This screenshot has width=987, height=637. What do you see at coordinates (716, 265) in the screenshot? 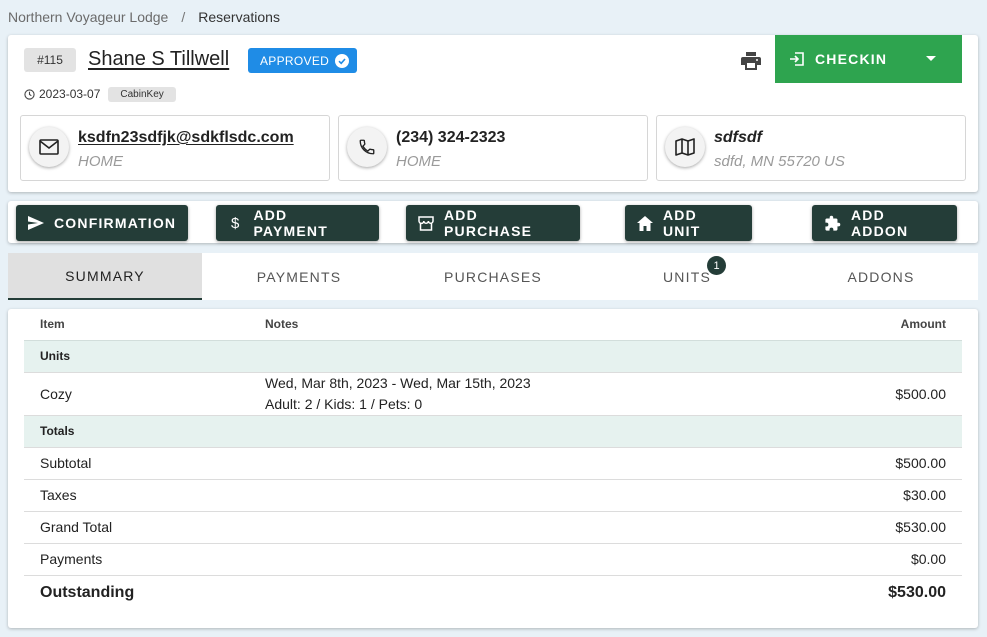
I see `units-count-badge: 1` at bounding box center [716, 265].